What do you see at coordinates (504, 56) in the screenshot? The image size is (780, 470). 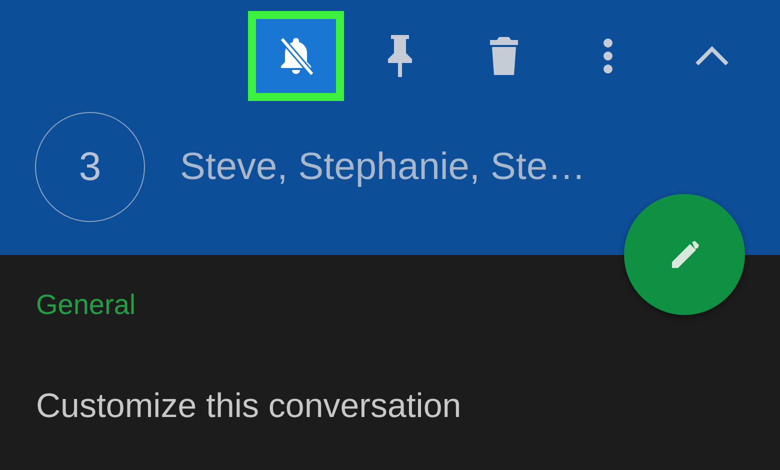 I see `trash-icon` at bounding box center [504, 56].